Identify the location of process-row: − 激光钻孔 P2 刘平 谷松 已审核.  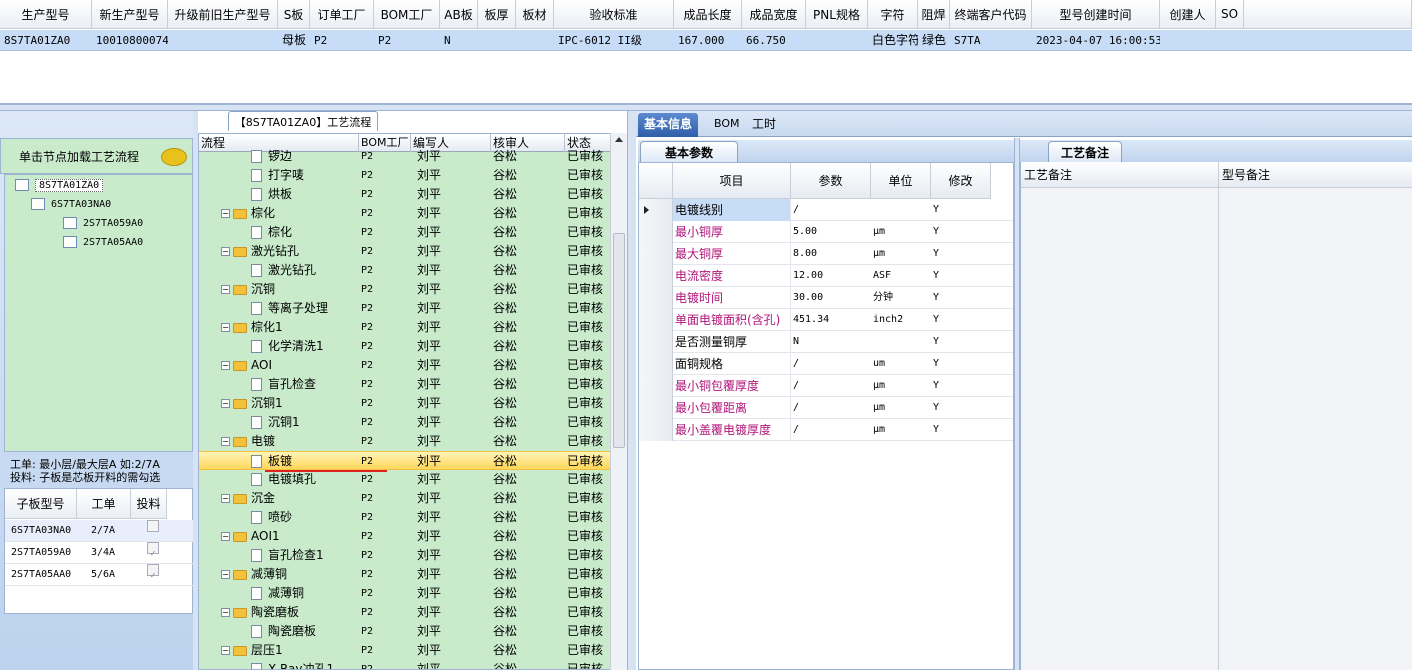
(405, 251).